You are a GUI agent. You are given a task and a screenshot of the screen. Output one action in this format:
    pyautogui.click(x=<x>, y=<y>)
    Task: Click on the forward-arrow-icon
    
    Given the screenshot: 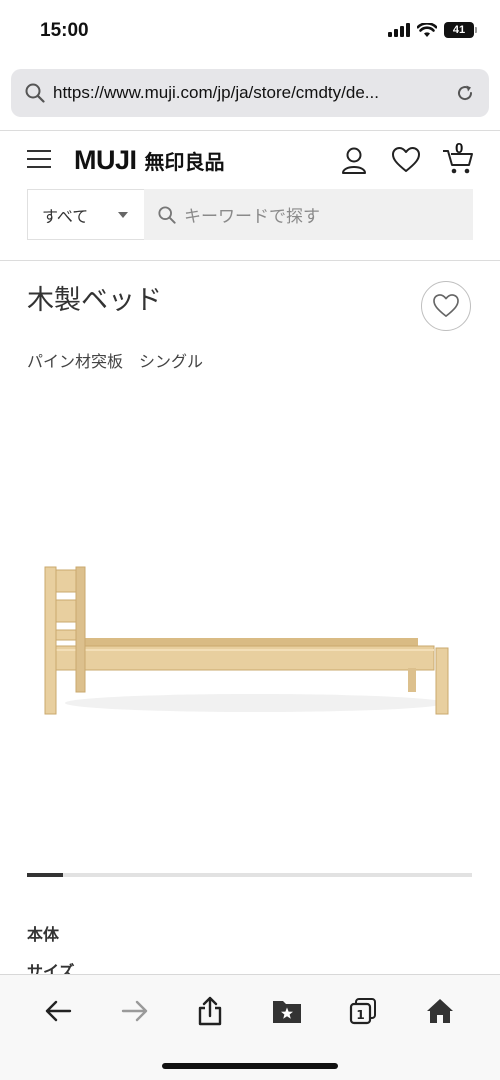 What is the action you would take?
    pyautogui.click(x=134, y=1011)
    